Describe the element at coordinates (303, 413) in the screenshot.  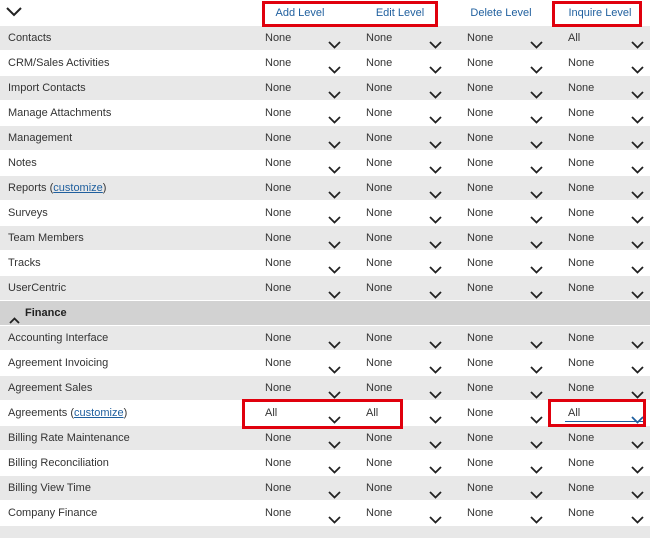
I see `add-level-select: All` at that location.